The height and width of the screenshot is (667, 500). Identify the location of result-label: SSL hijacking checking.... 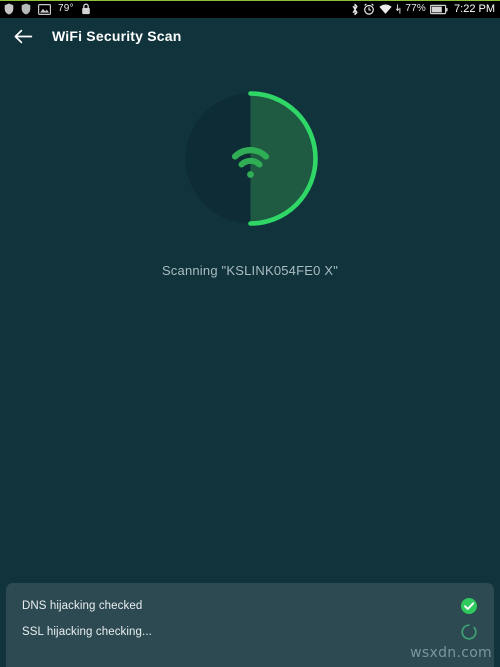
(87, 632).